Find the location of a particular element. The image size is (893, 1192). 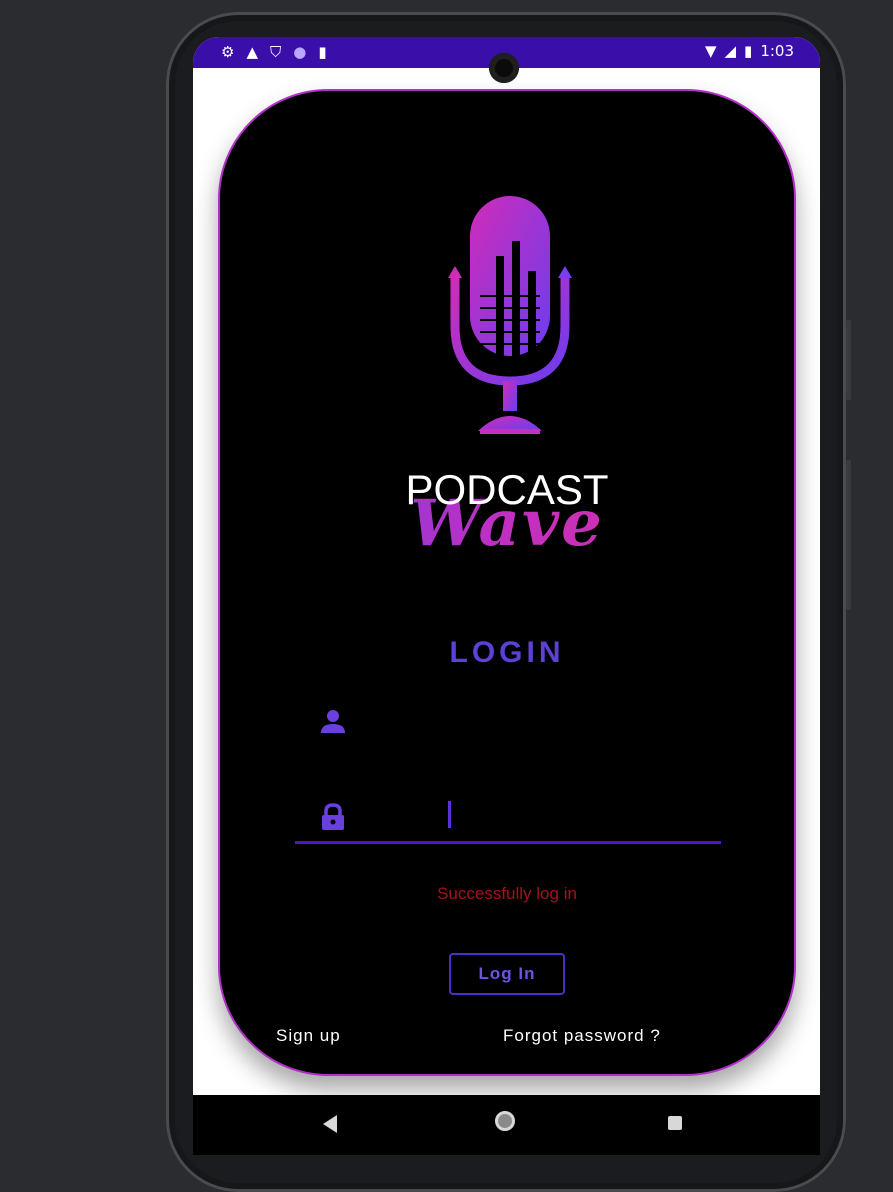

recents-icon is located at coordinates (675, 1123).